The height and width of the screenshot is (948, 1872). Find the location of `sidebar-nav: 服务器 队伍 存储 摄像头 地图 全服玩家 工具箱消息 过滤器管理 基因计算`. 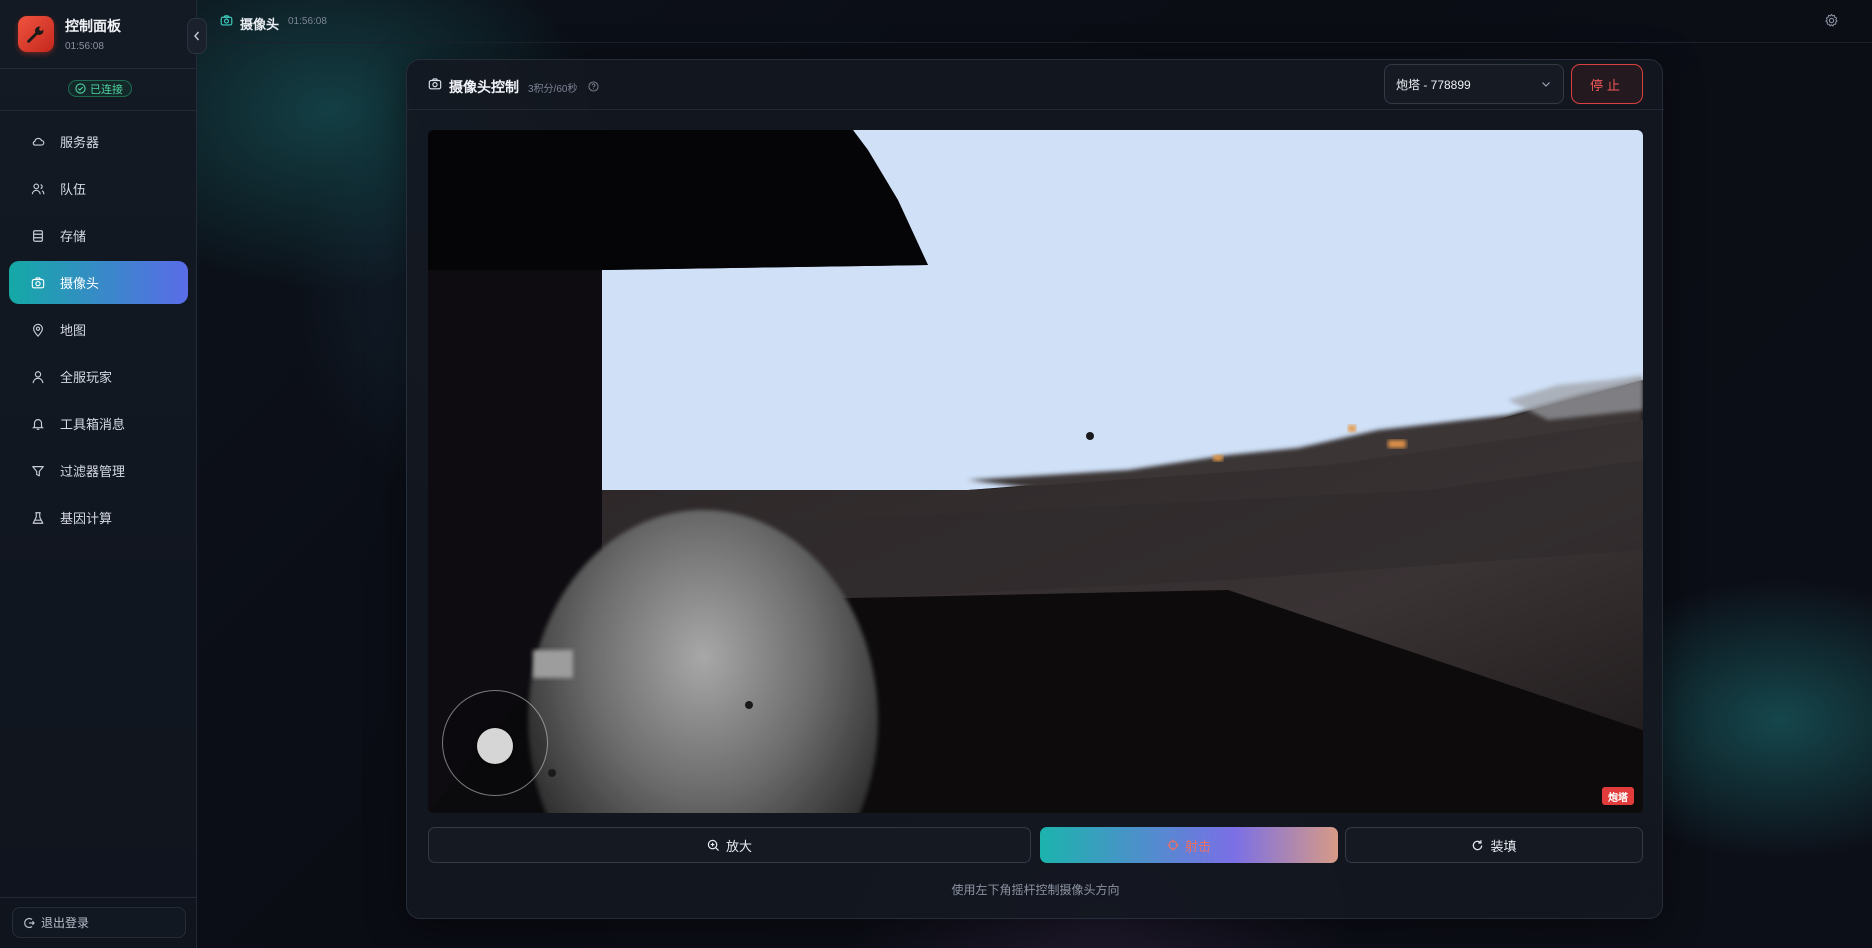

sidebar-nav: 服务器 队伍 存储 摄像头 地图 全服玩家 工具箱消息 过滤器管理 基因计算 is located at coordinates (98, 331).